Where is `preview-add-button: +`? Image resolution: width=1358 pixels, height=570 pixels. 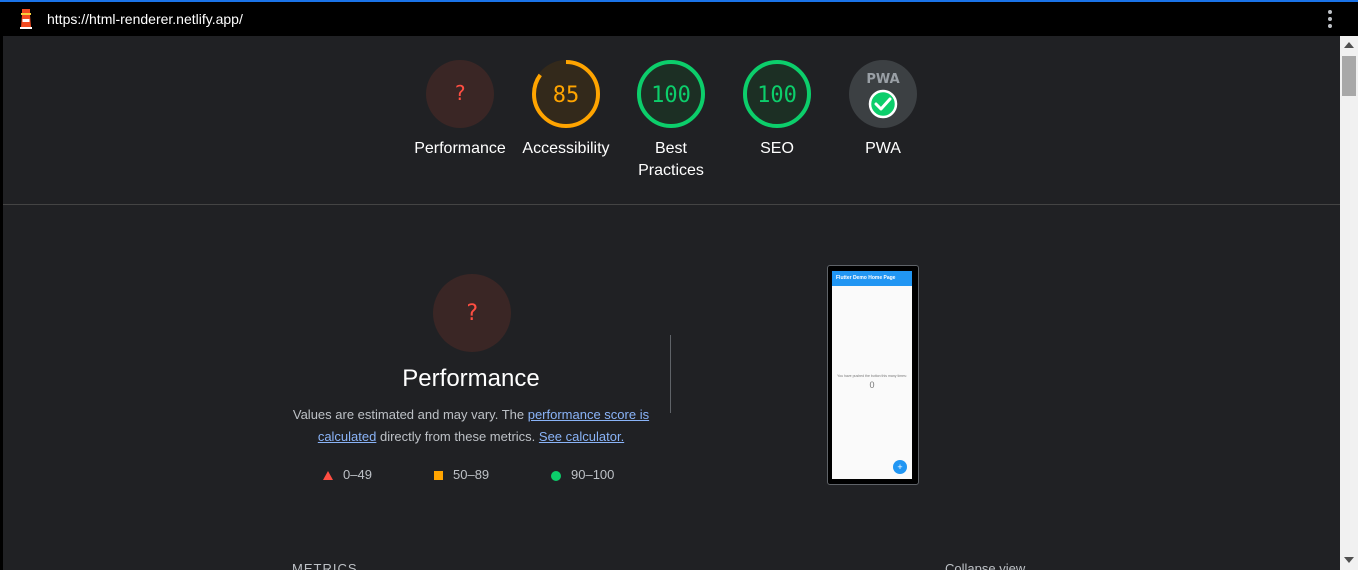
preview-add-button: + is located at coordinates (900, 467).